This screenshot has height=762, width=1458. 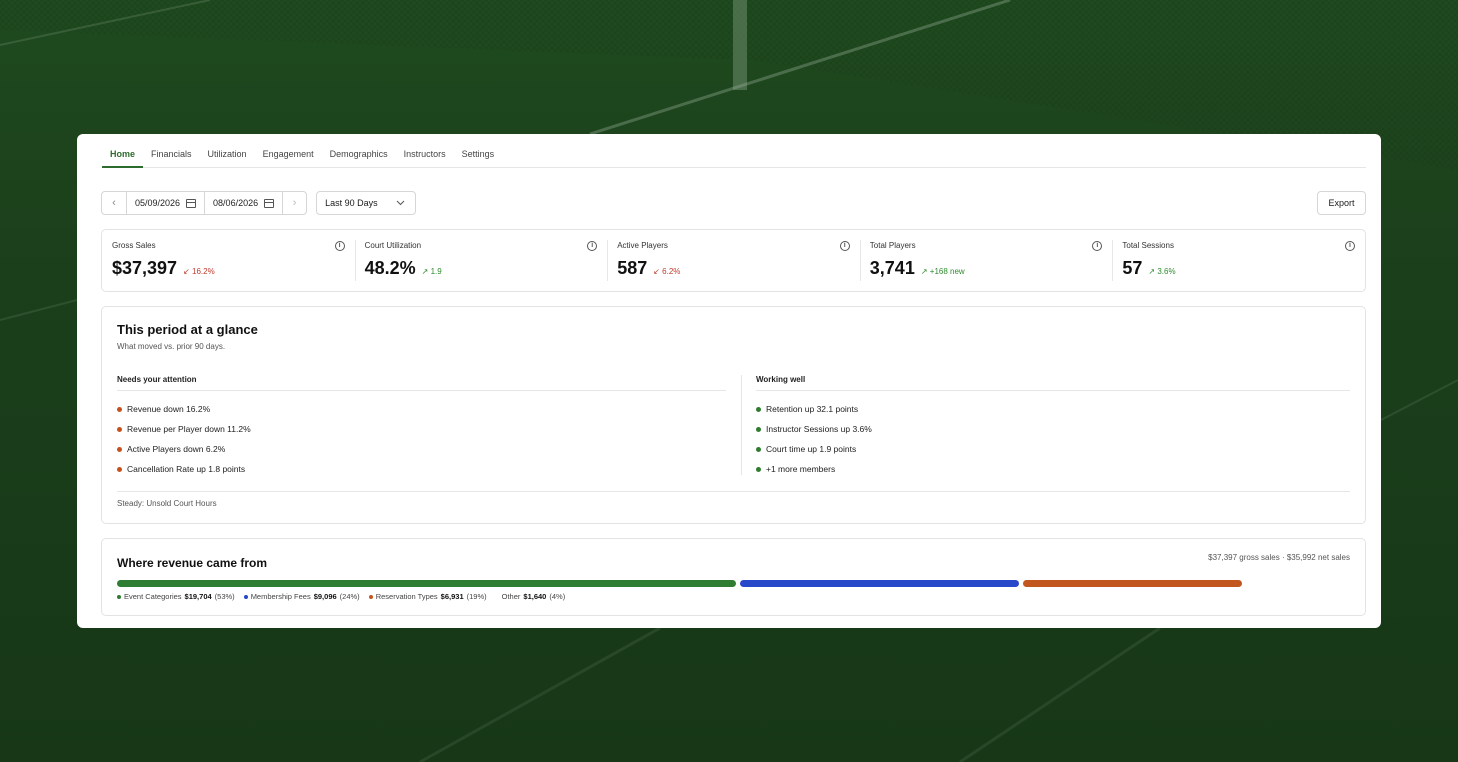 I want to click on metric-delta: ↙ 16.2%, so click(x=199, y=271).